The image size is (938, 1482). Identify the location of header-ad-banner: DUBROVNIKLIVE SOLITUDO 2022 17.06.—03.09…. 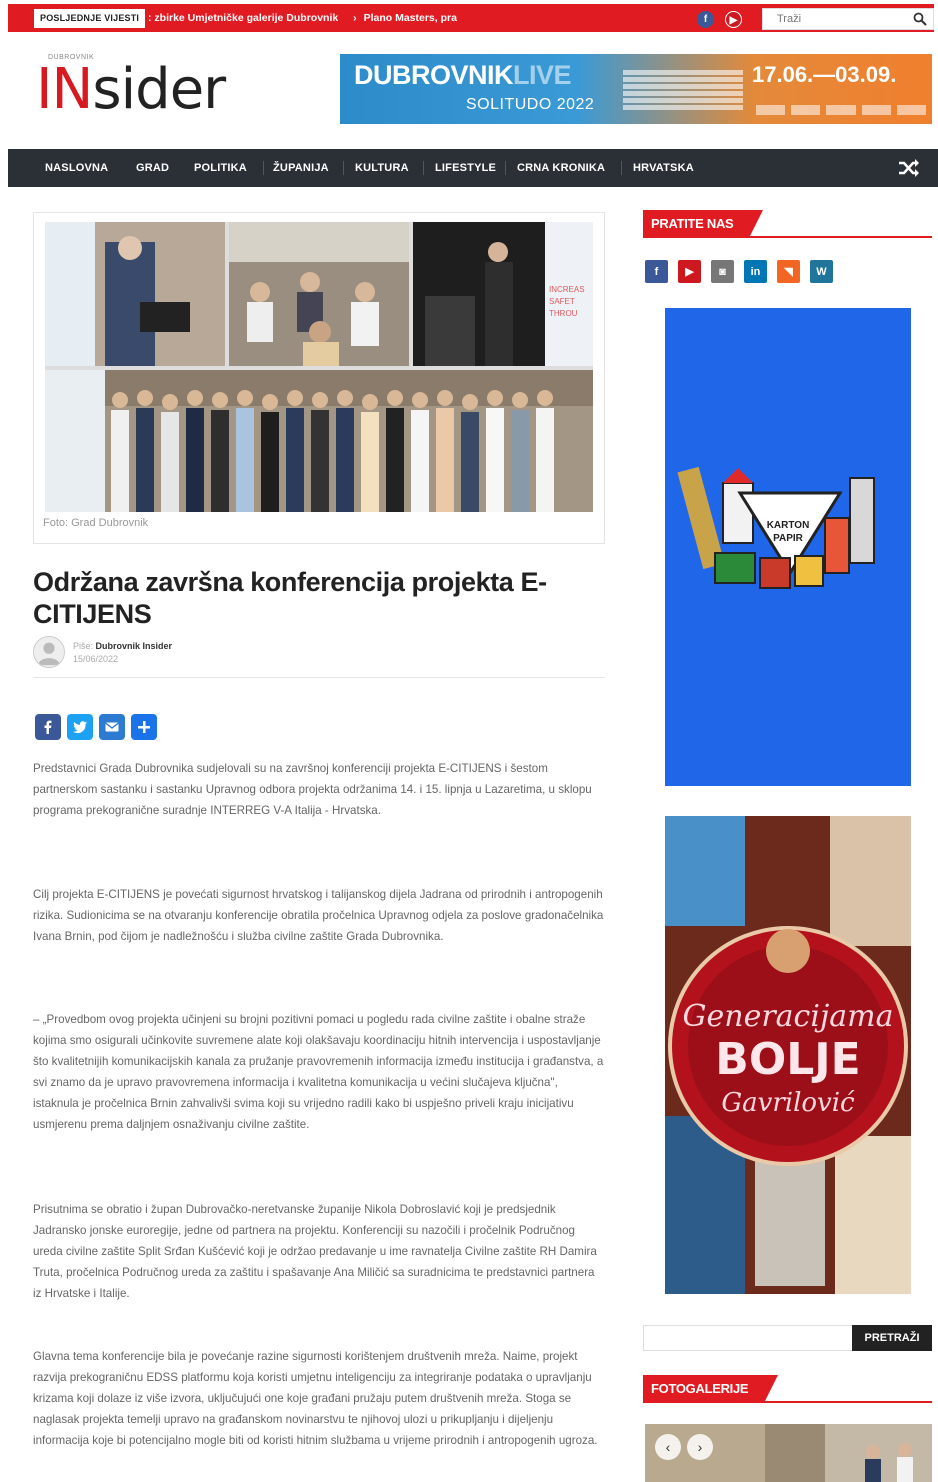
(636, 89).